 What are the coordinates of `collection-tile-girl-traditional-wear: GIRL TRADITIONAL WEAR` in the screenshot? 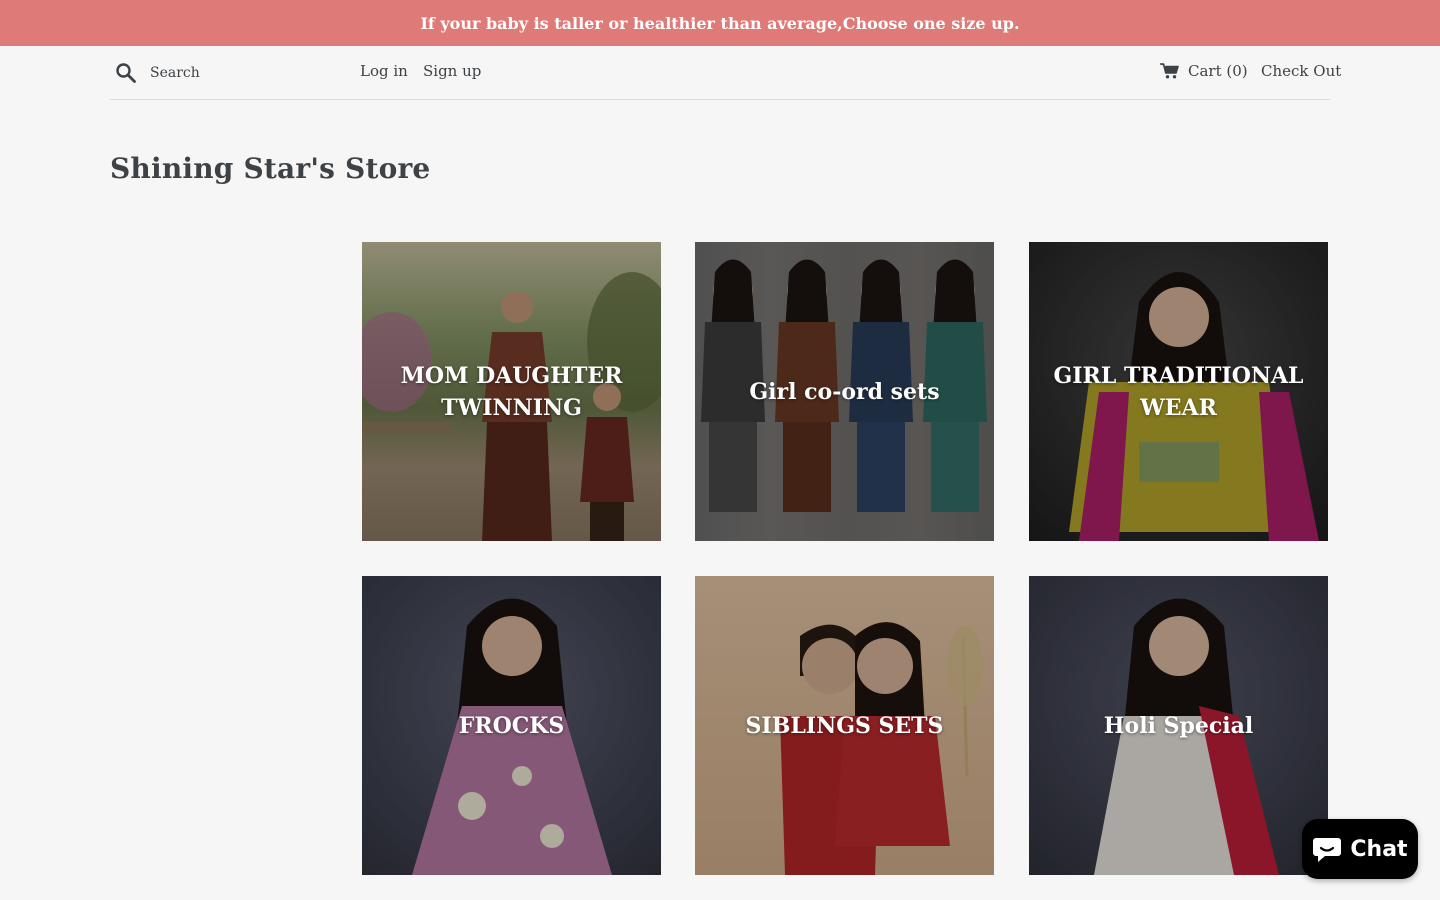 It's located at (1178, 391).